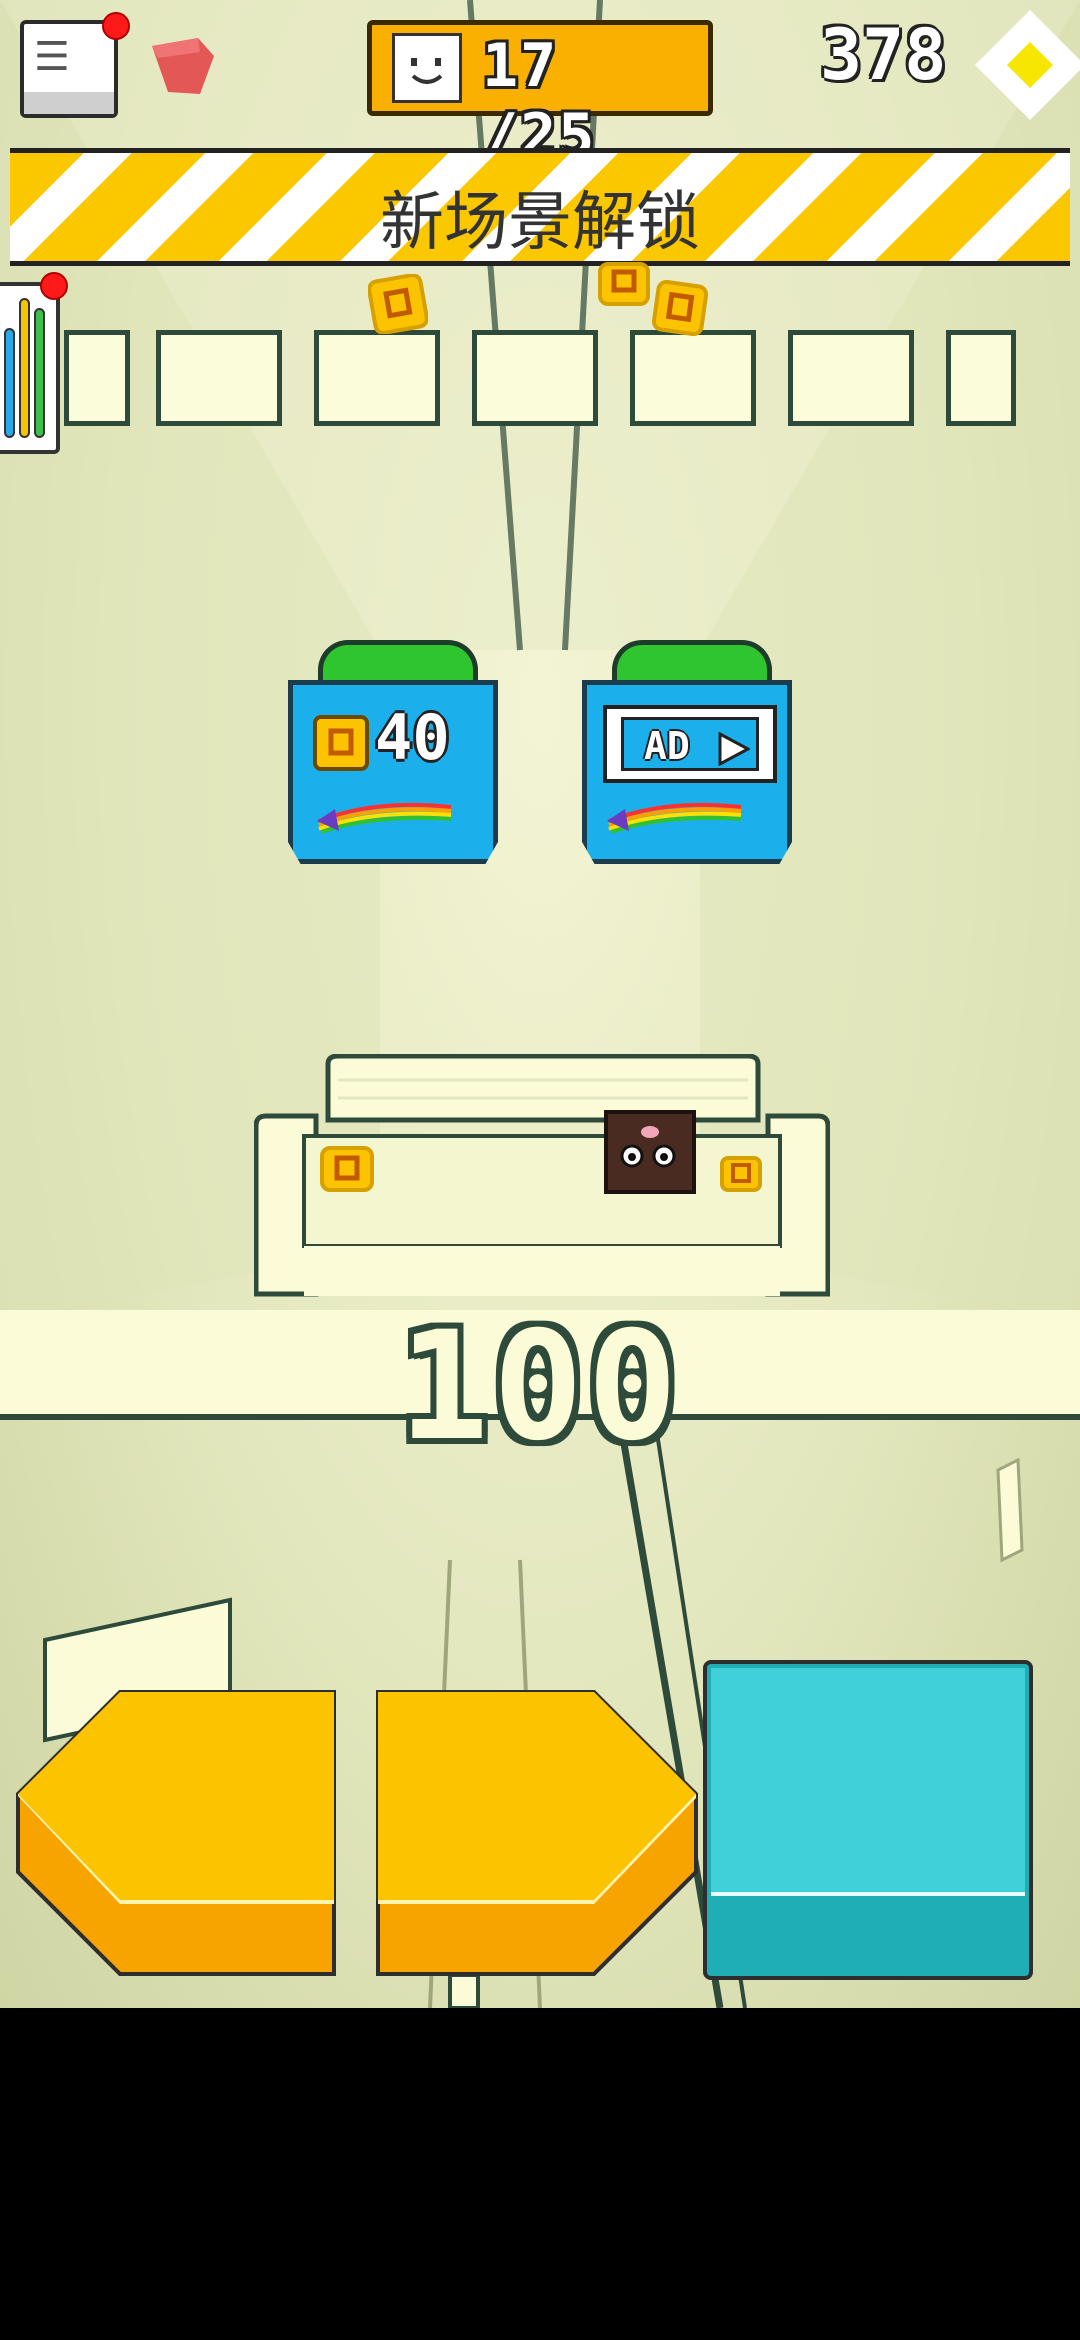 This screenshot has height=2340, width=1080. I want to click on ad-upgrade-button: AD, so click(687, 752).